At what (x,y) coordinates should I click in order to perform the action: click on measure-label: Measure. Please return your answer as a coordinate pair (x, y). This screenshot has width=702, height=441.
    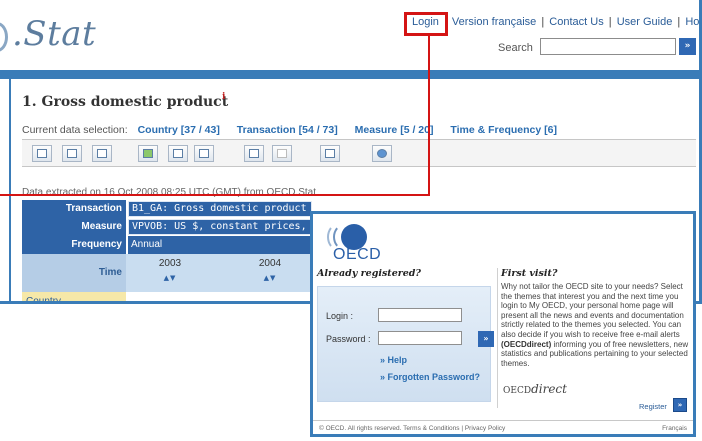
    Looking at the image, I should click on (74, 227).